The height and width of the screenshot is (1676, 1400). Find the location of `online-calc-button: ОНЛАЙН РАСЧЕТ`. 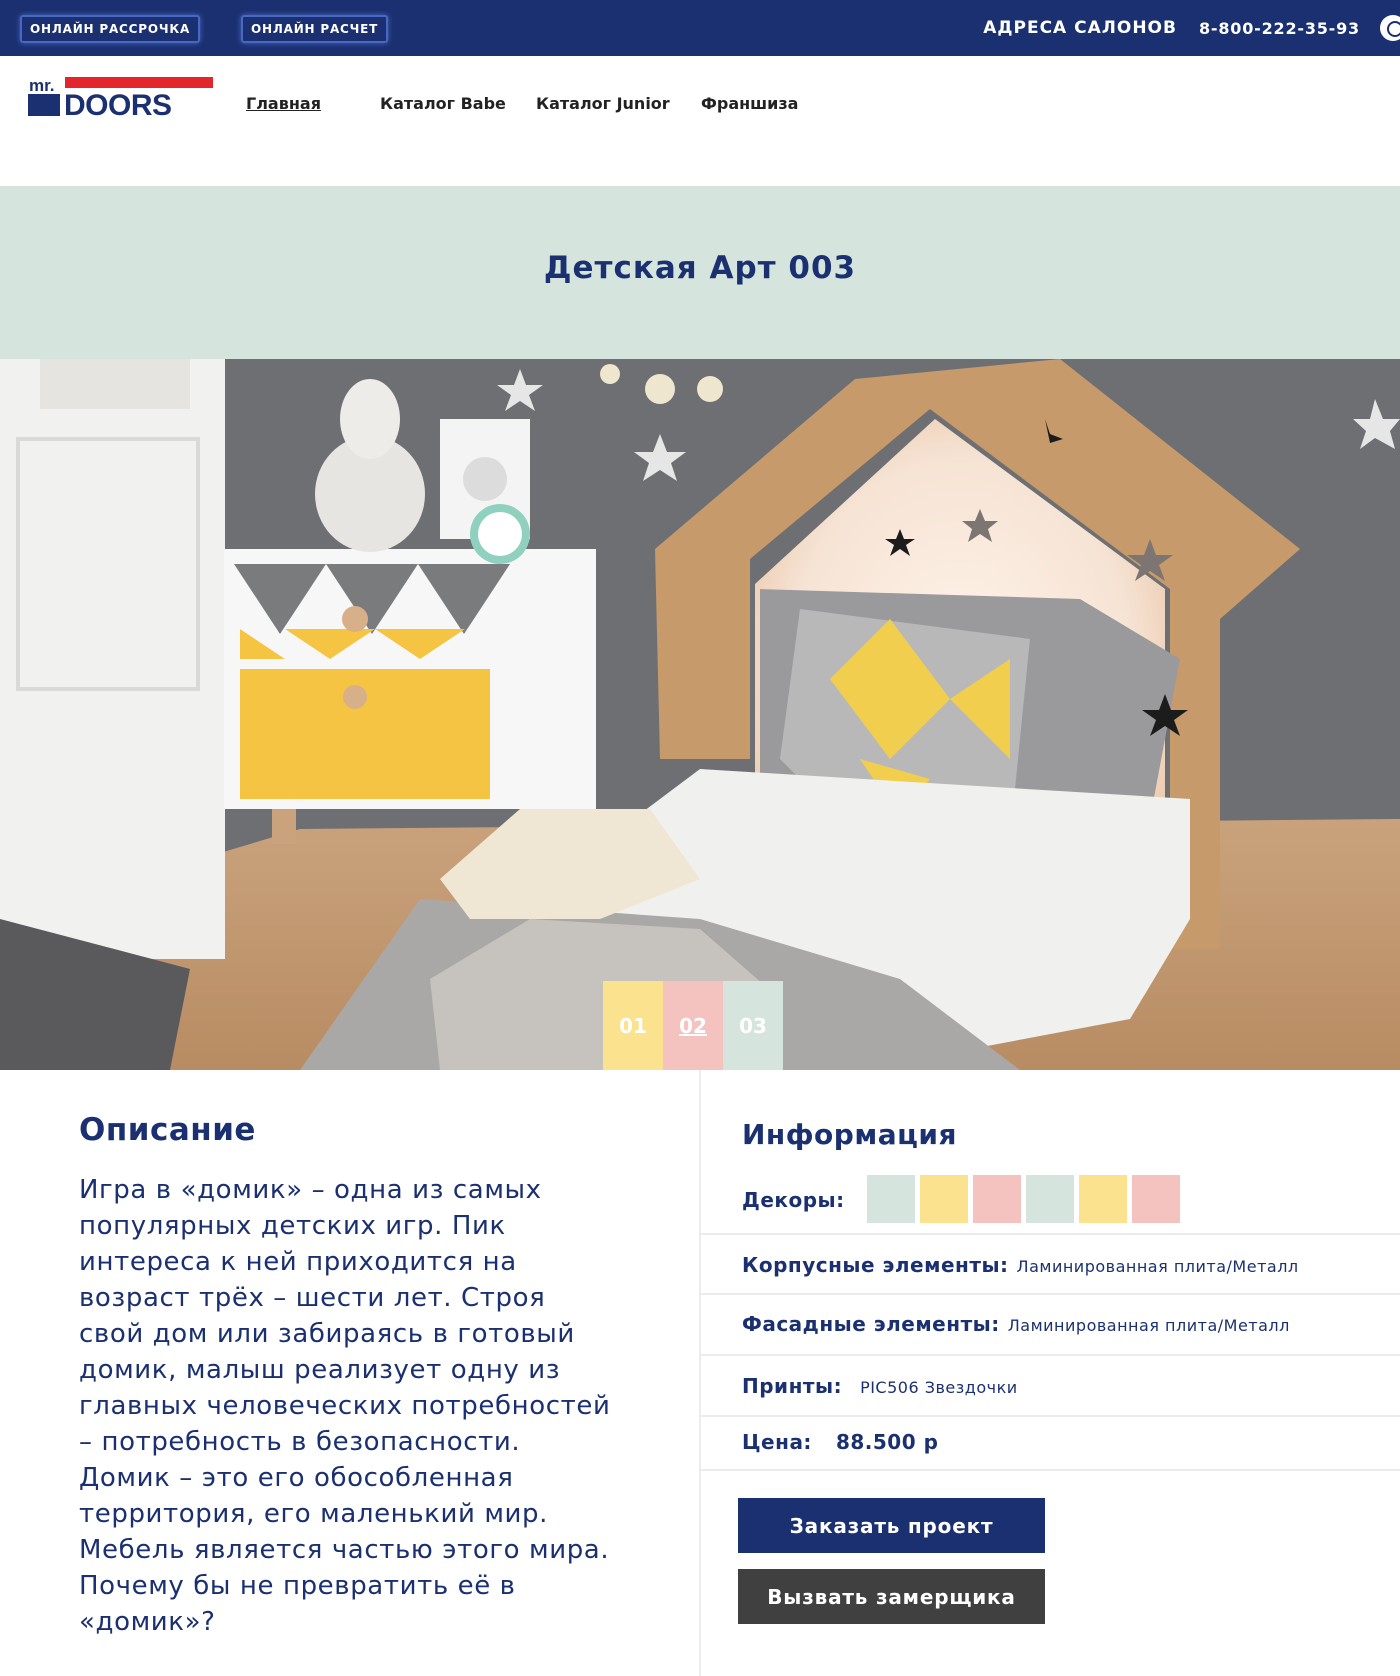

online-calc-button: ОНЛАЙН РАСЧЕТ is located at coordinates (315, 29).